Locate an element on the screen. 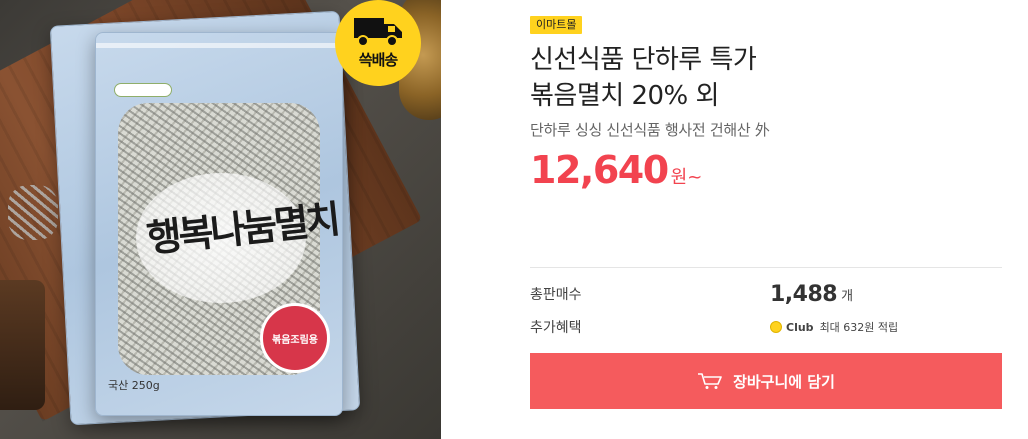  product-title-line2: 볶음멸치 20% 외 is located at coordinates (624, 96).